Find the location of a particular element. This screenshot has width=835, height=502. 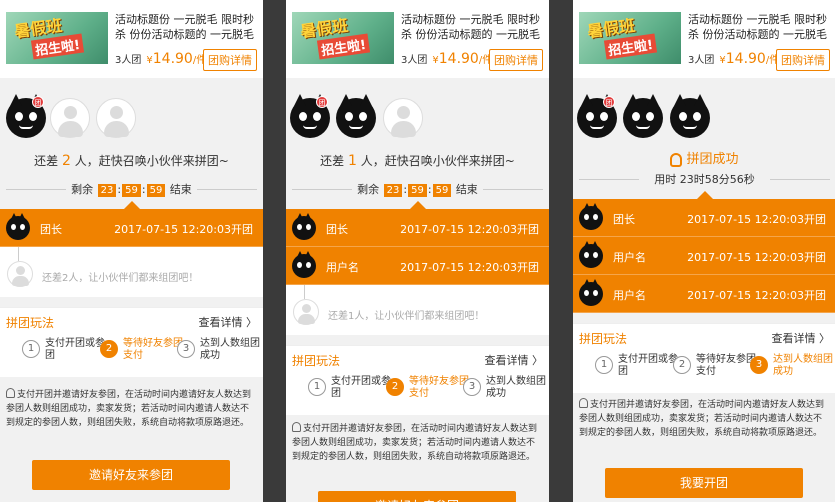

status-text: 还差 1 人，赶快召唤小伙伴来拼团~ is located at coordinates (417, 161).